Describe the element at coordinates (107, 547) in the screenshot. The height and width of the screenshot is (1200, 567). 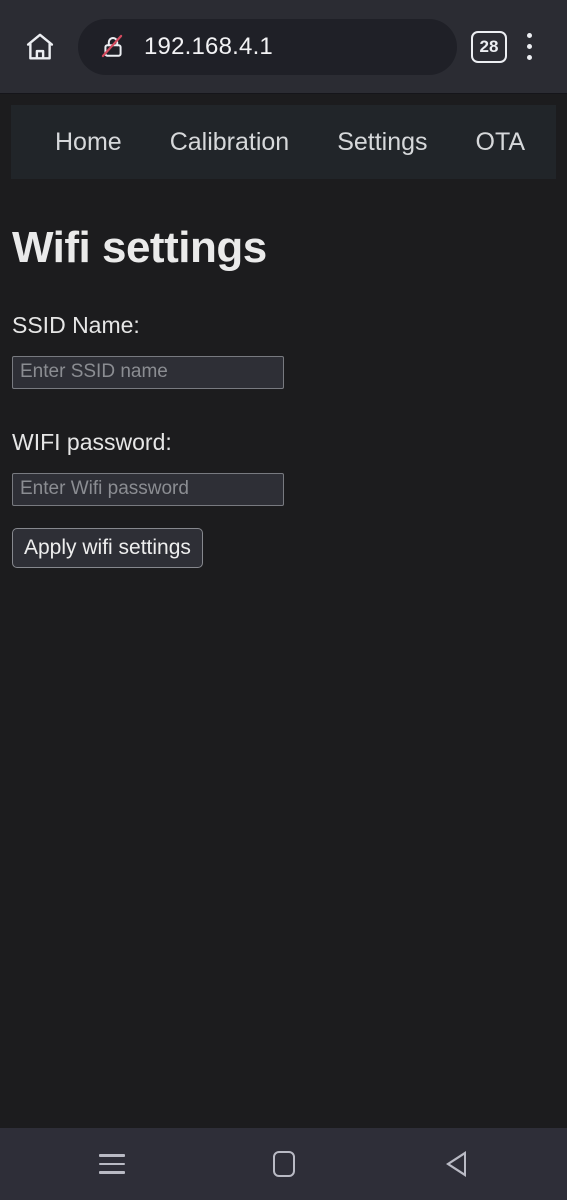
I see `apply-wifi-settings-button: Apply wifi settings` at that location.